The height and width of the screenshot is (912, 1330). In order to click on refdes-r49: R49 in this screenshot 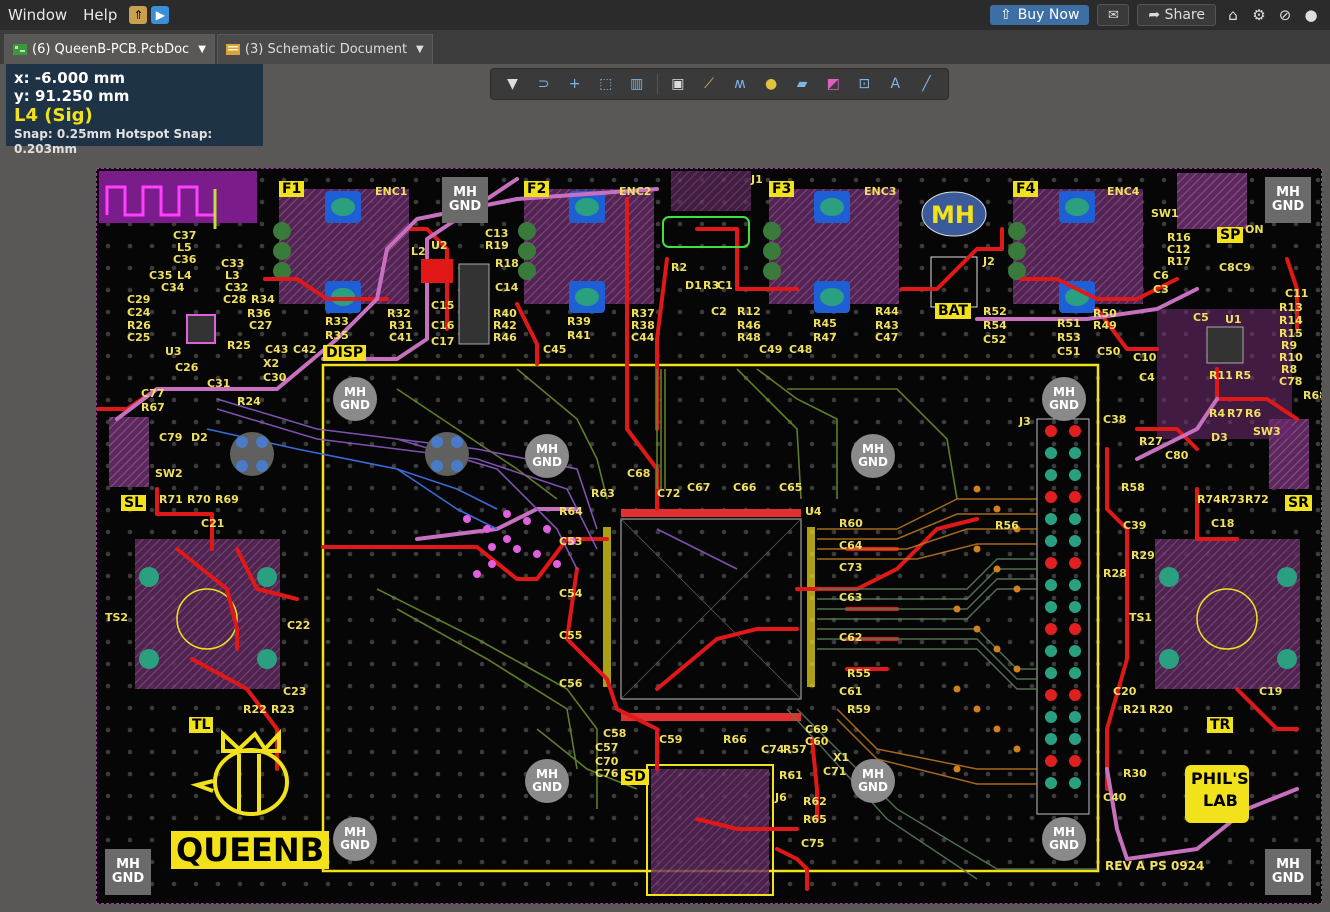, I will do `click(1105, 325)`.